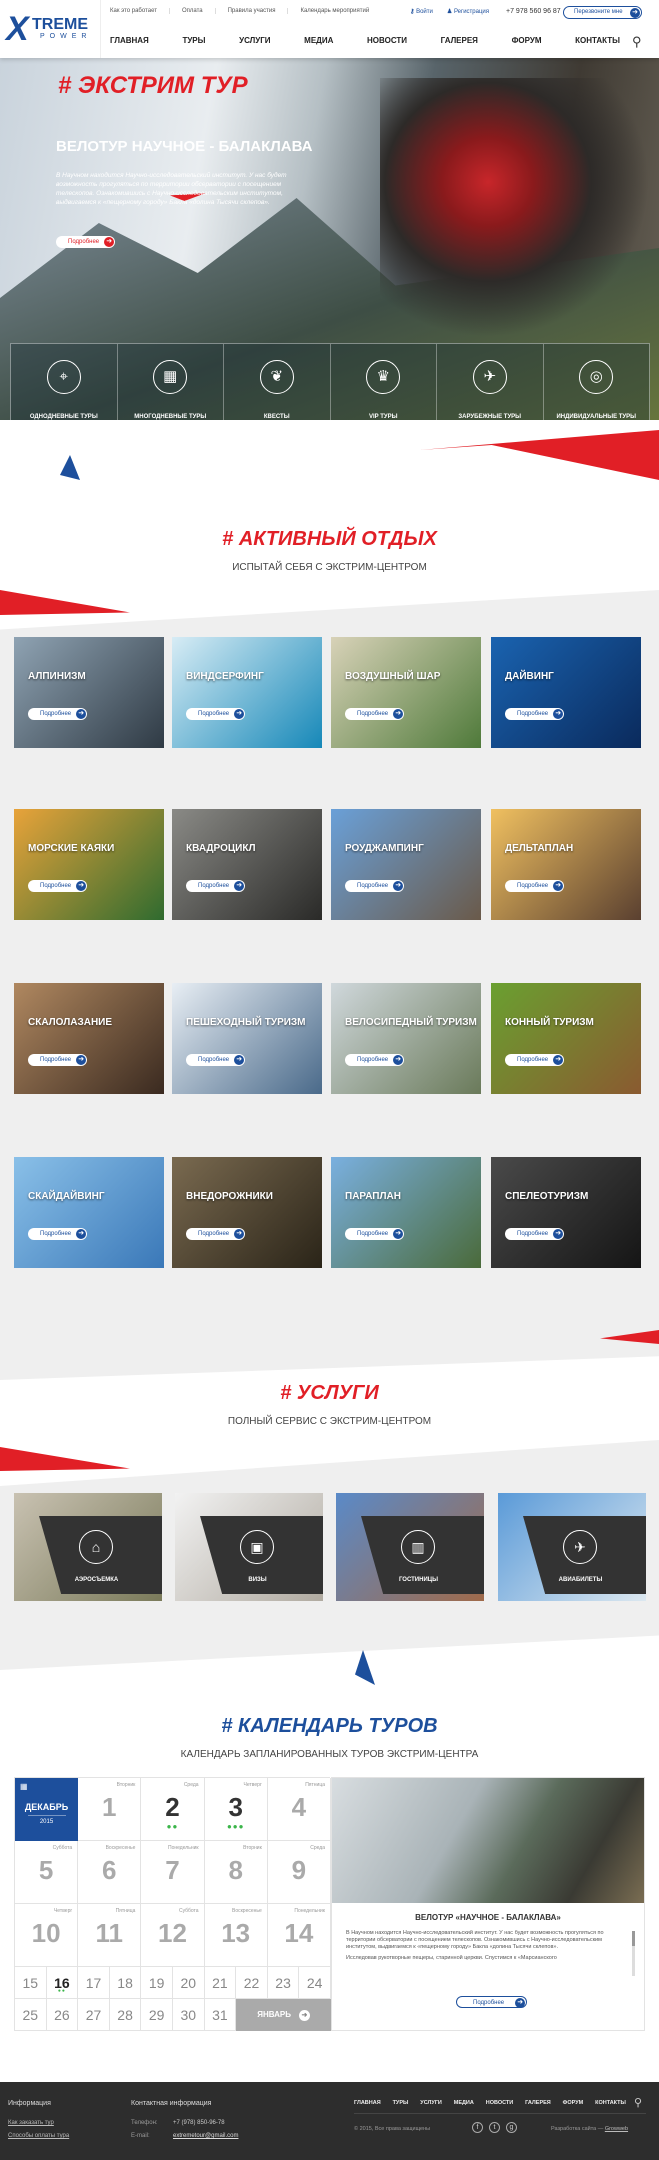 The height and width of the screenshot is (2160, 659). I want to click on nav-item: ФОРУМ, so click(527, 40).